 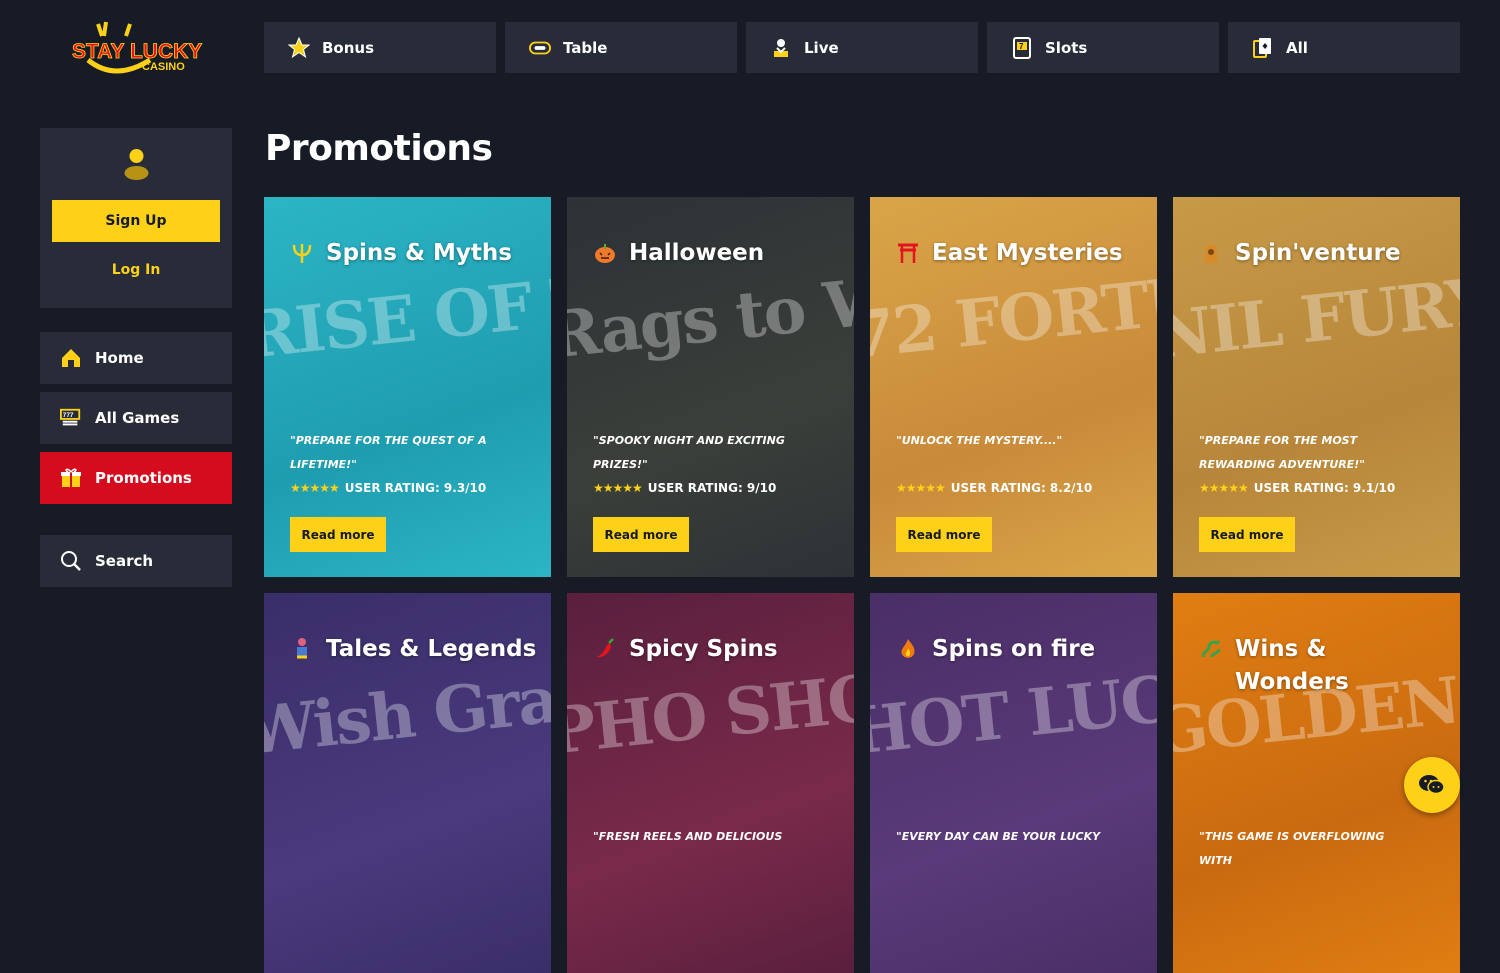 I want to click on chip-icon, so click(x=540, y=48).